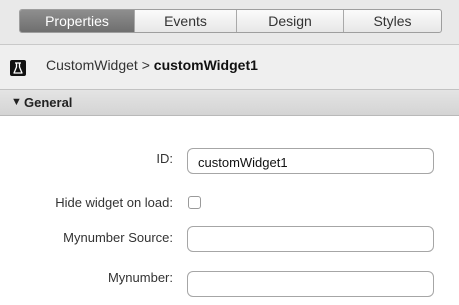 This screenshot has height=305, width=459. What do you see at coordinates (164, 158) in the screenshot?
I see `id-label: ID:` at bounding box center [164, 158].